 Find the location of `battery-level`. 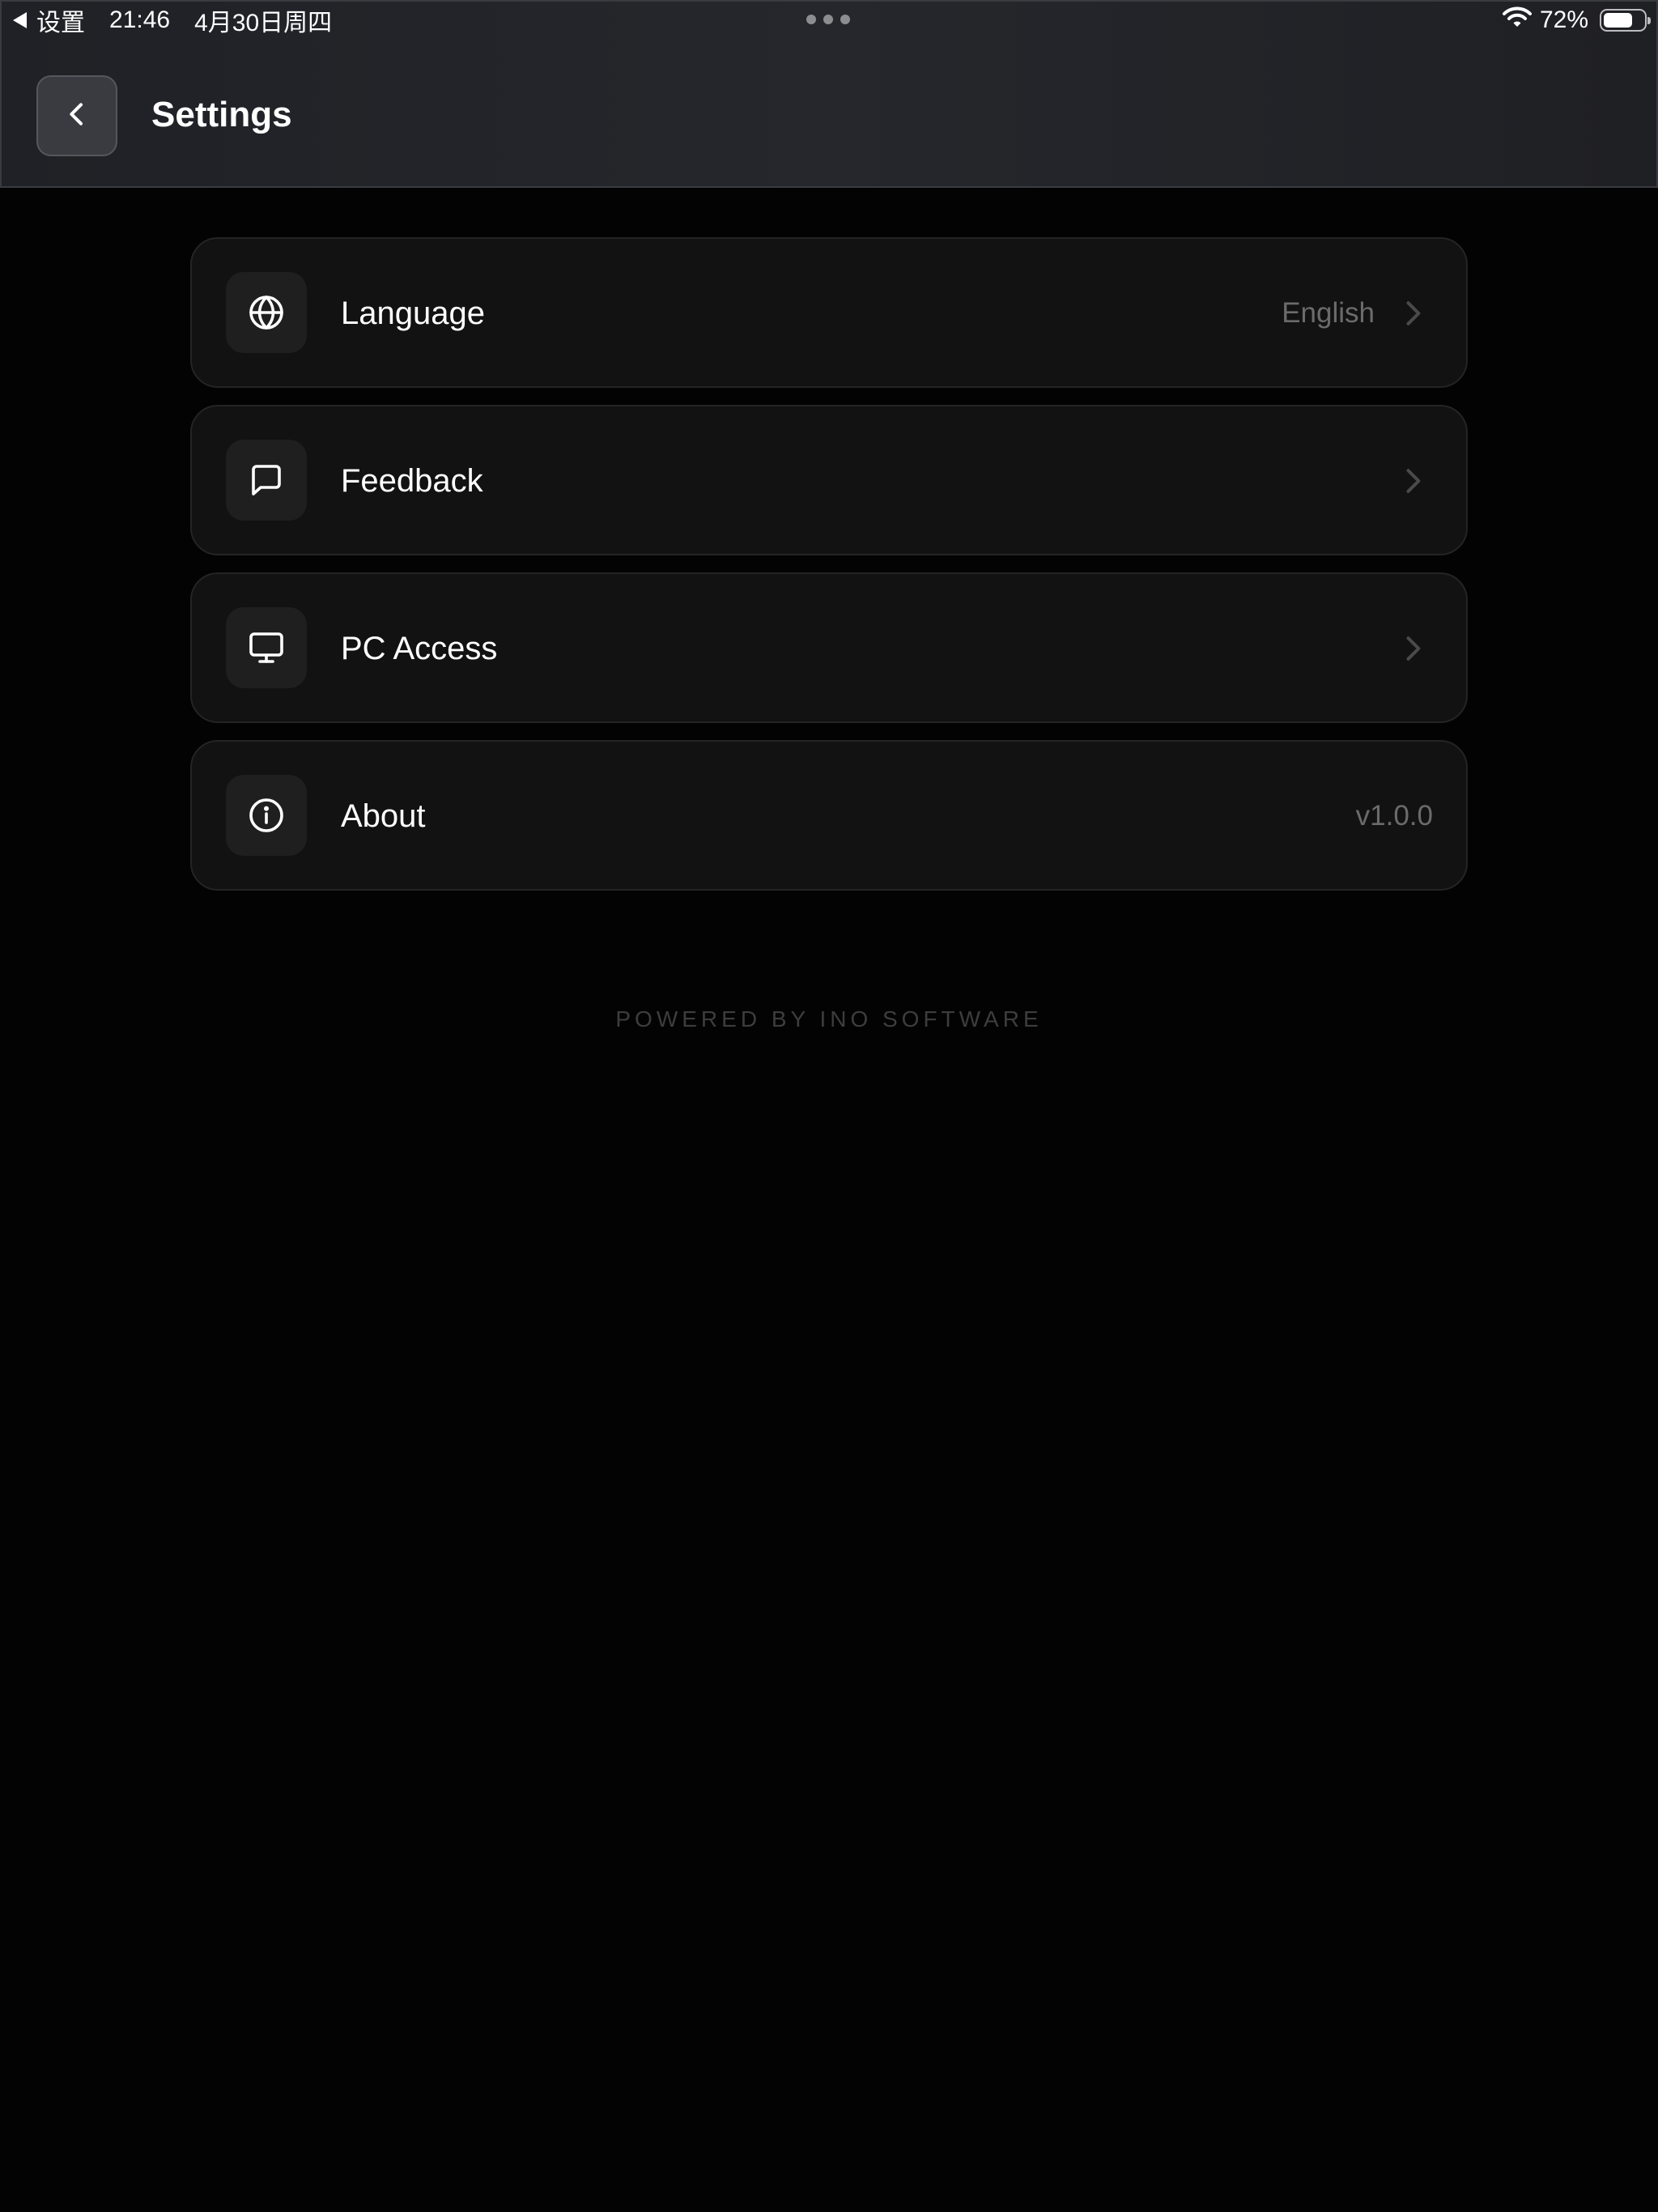

battery-level is located at coordinates (1618, 21).